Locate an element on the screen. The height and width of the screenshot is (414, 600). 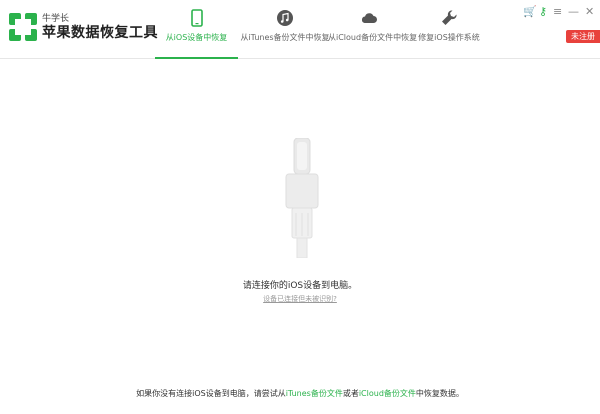
tab-ios-device: 从iOS设备中恢复 is located at coordinates (196, 29).